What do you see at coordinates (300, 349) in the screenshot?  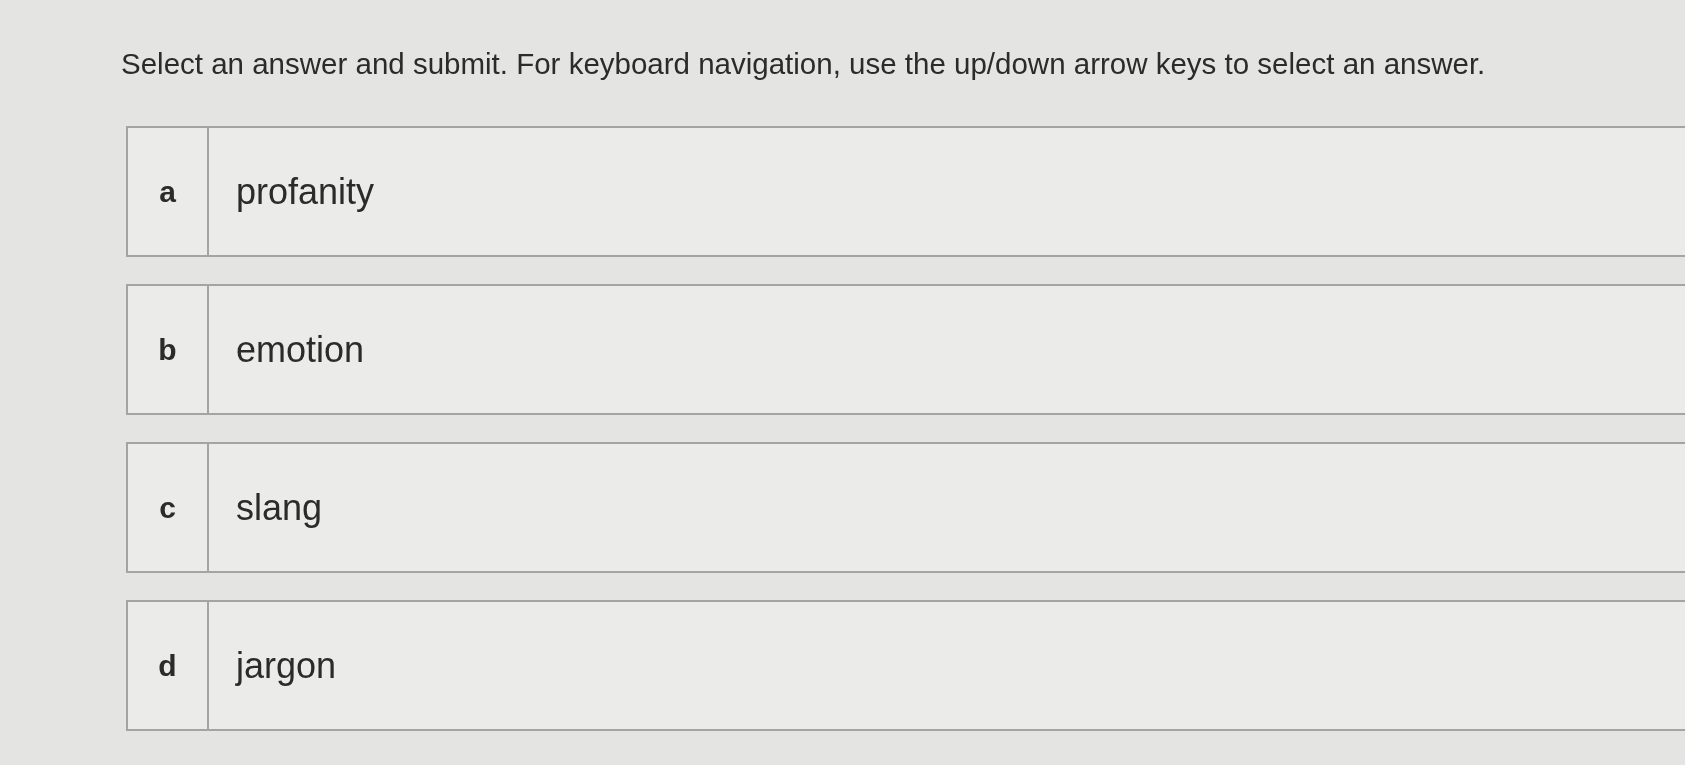 I see `answer-label: emotion` at bounding box center [300, 349].